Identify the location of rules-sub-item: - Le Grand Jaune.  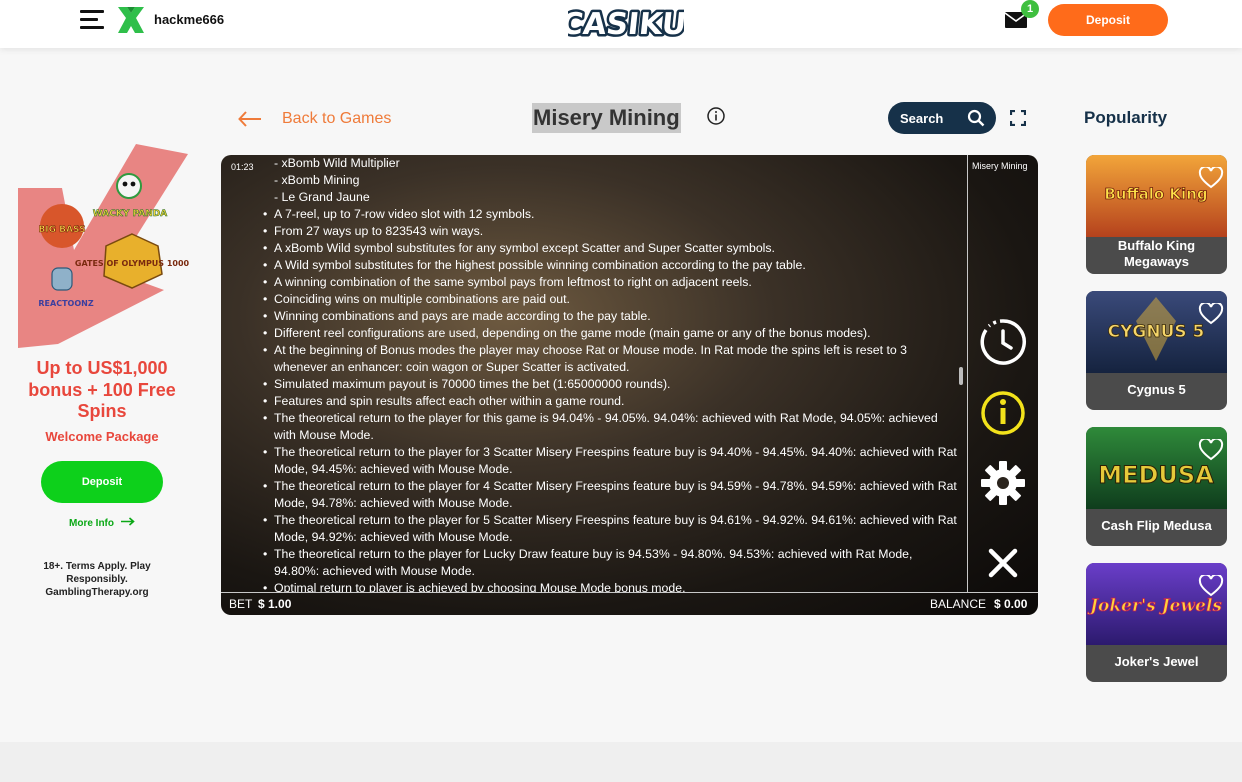
(322, 197).